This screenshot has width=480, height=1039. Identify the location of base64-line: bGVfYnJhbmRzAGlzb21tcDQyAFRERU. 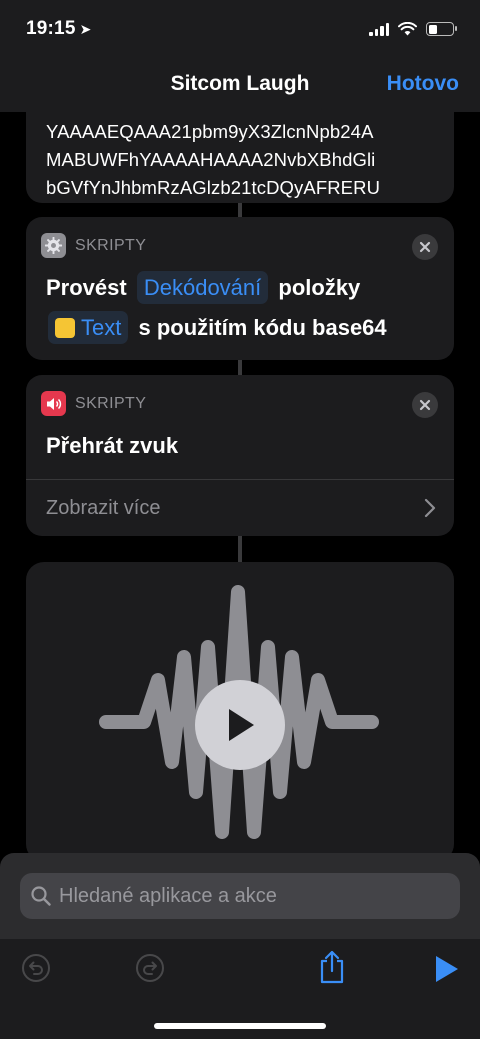
(213, 187).